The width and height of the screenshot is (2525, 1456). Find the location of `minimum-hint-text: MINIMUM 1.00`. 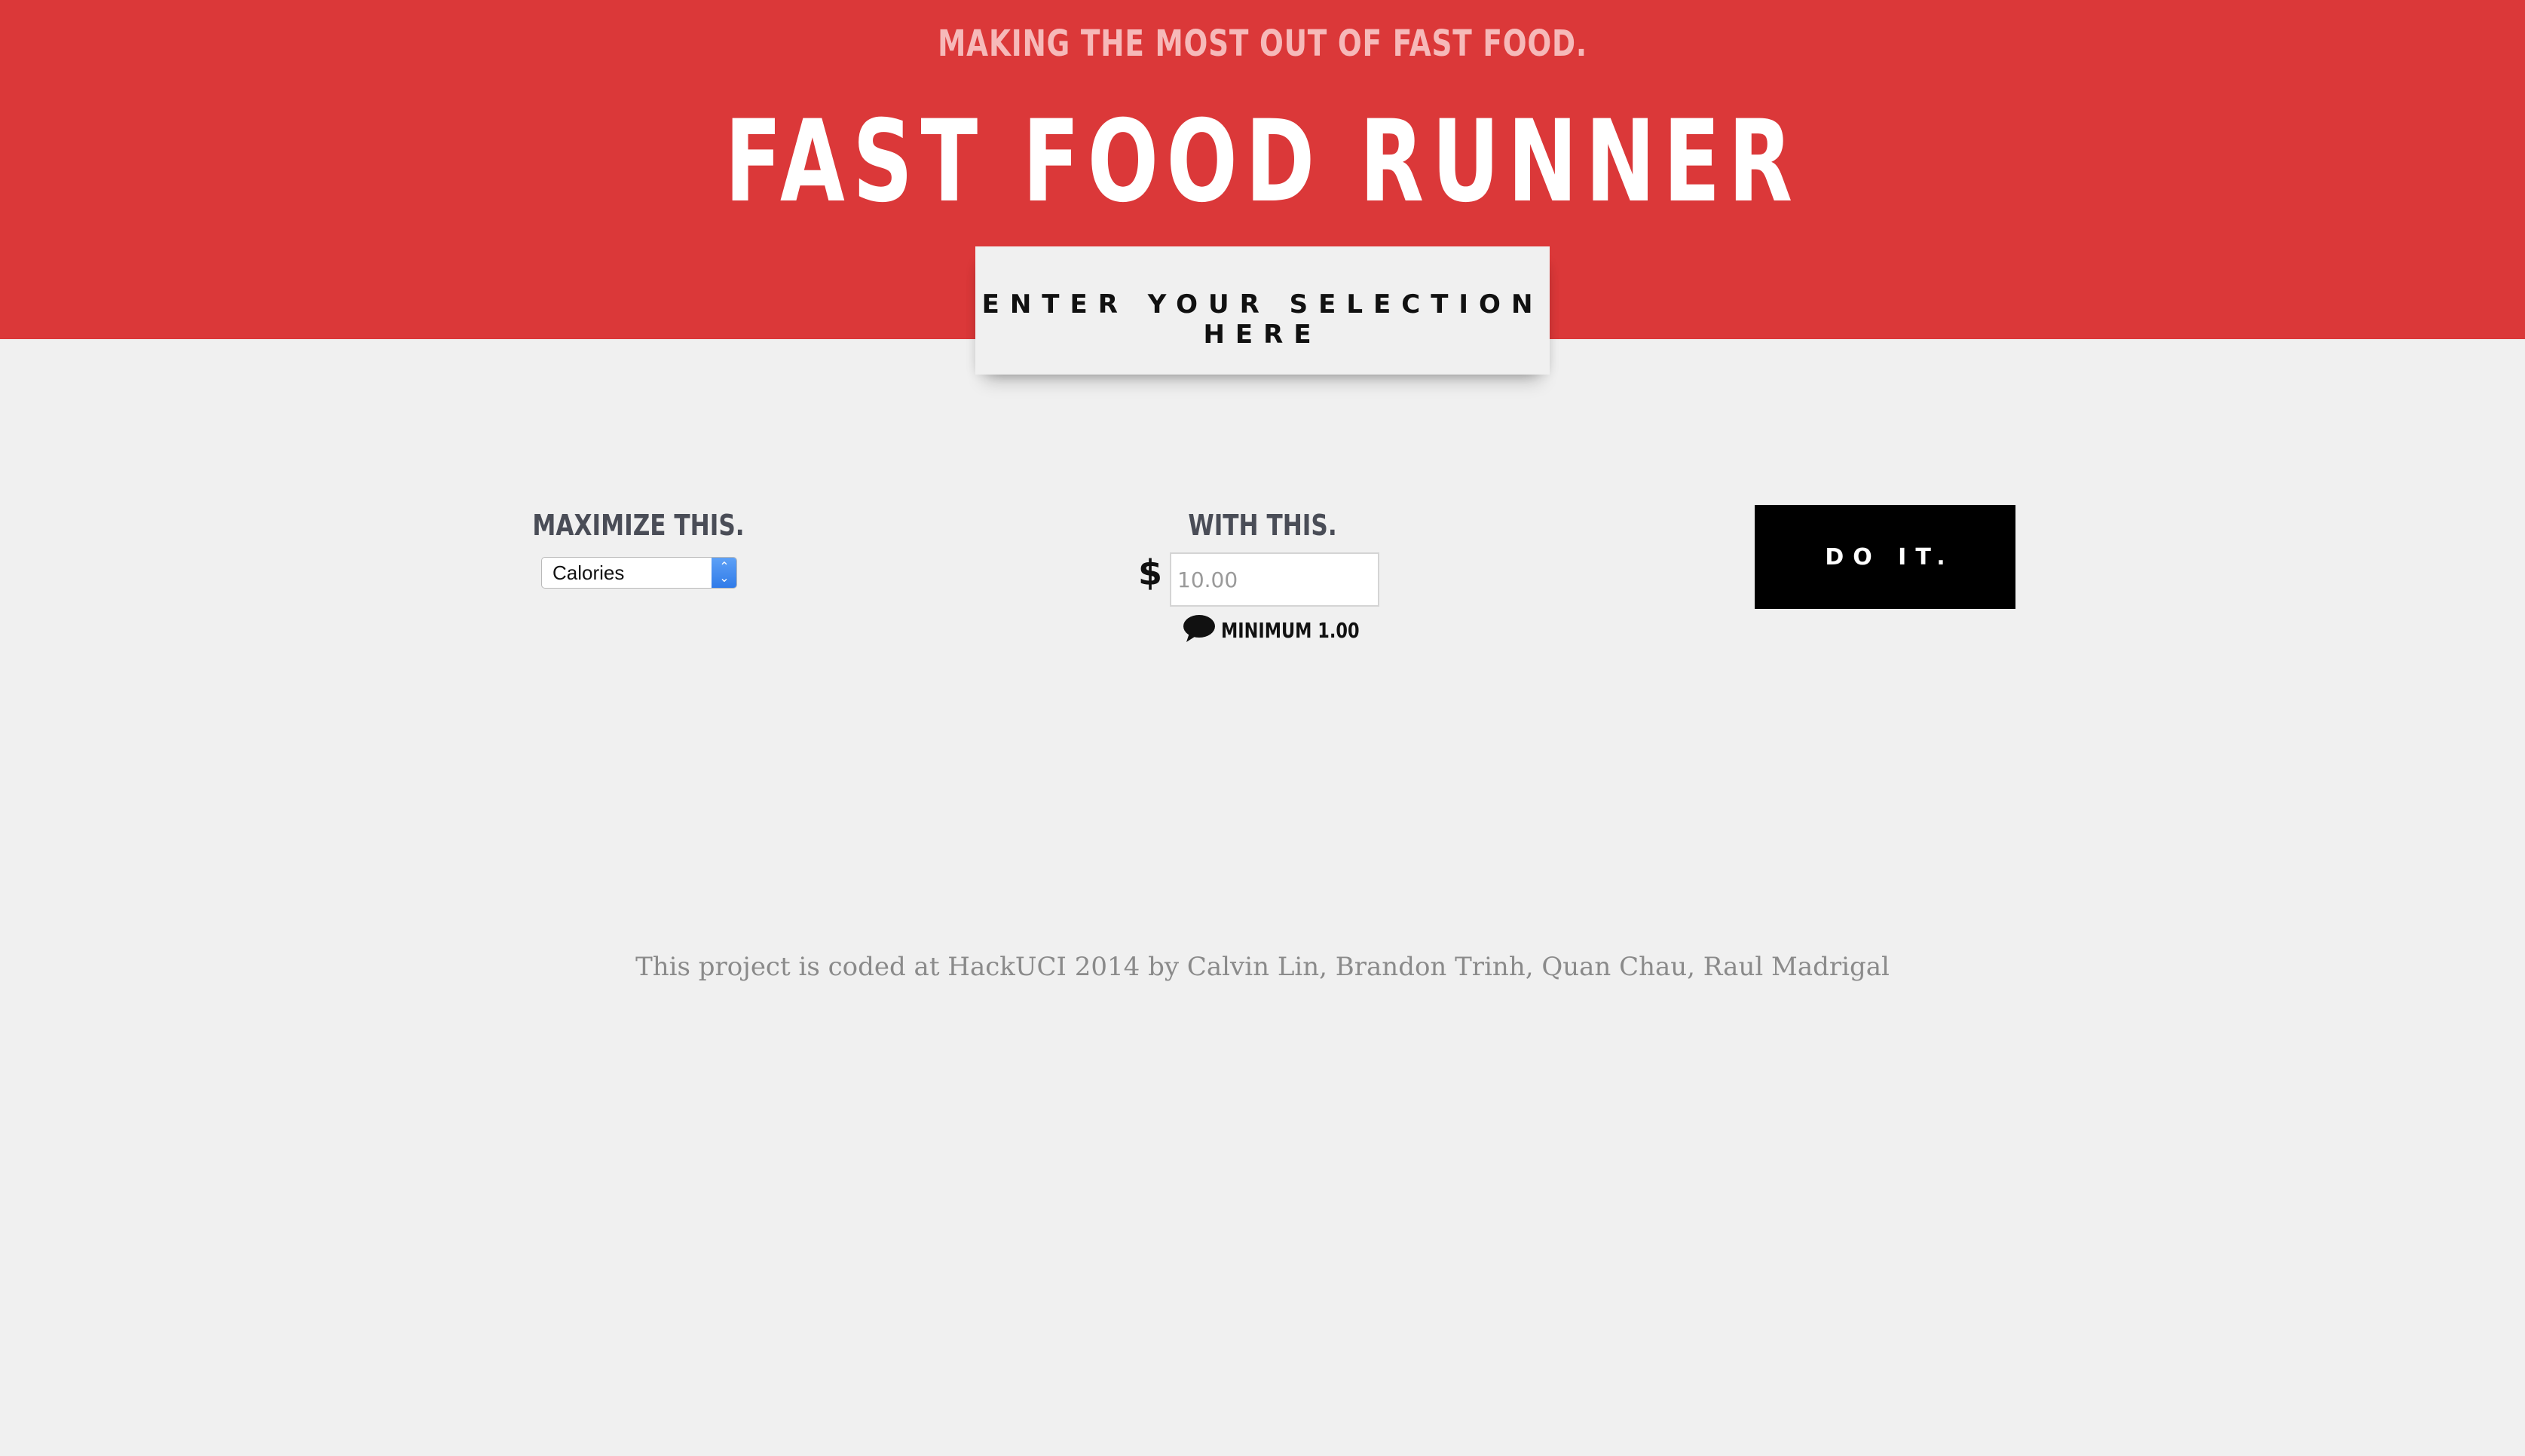

minimum-hint-text: MINIMUM 1.00 is located at coordinates (1290, 630).